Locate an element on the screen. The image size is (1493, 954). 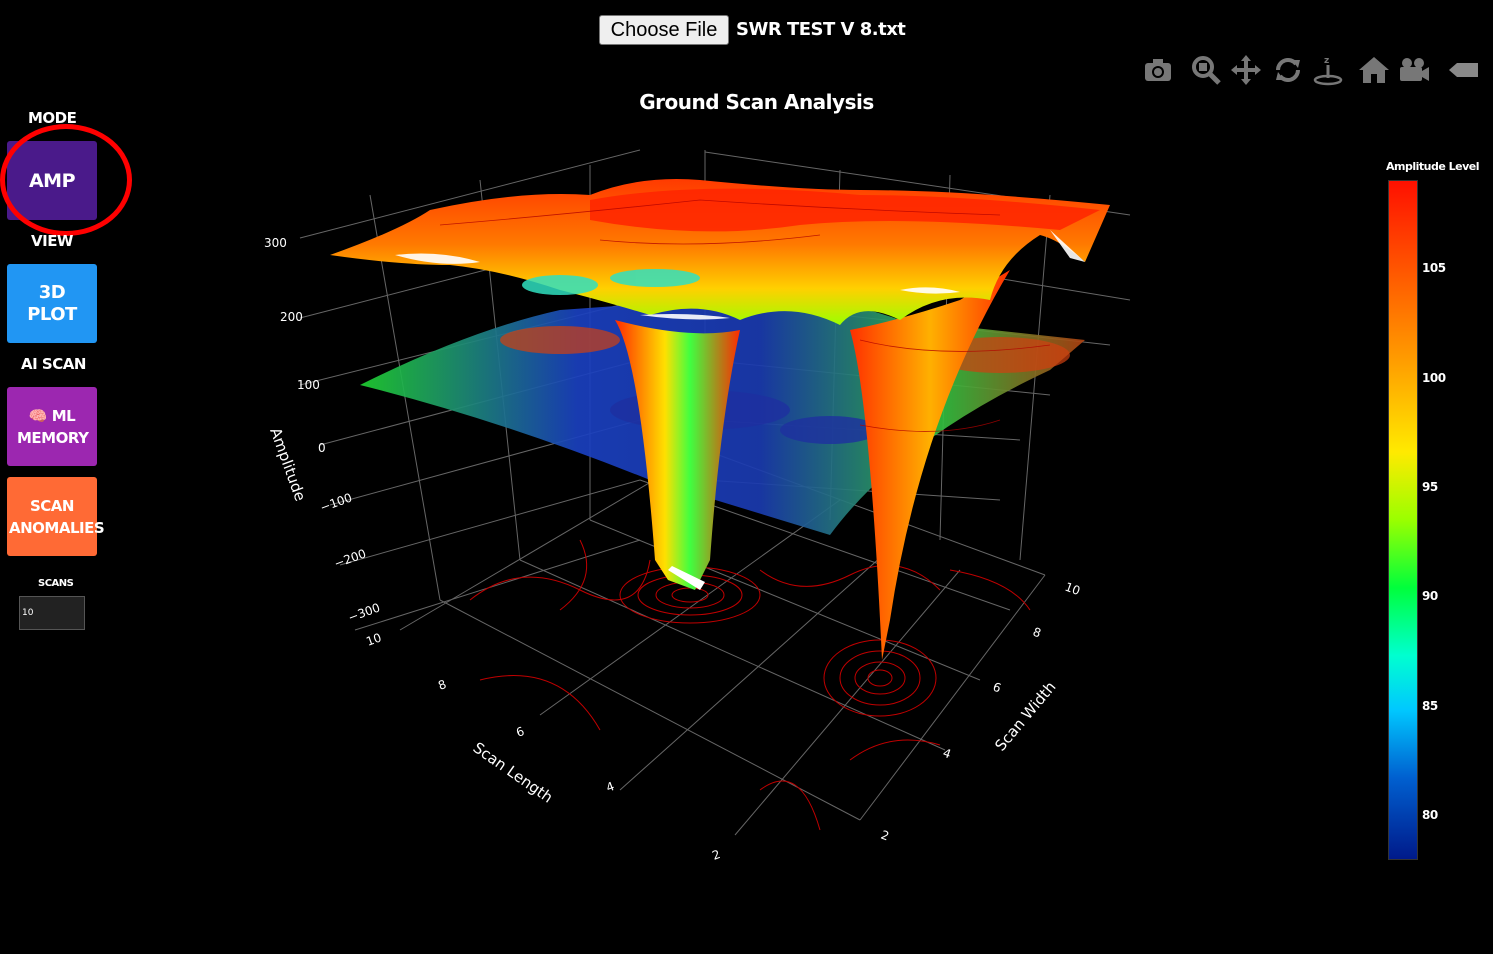
colorbar-tick: 95 is located at coordinates (1430, 487).